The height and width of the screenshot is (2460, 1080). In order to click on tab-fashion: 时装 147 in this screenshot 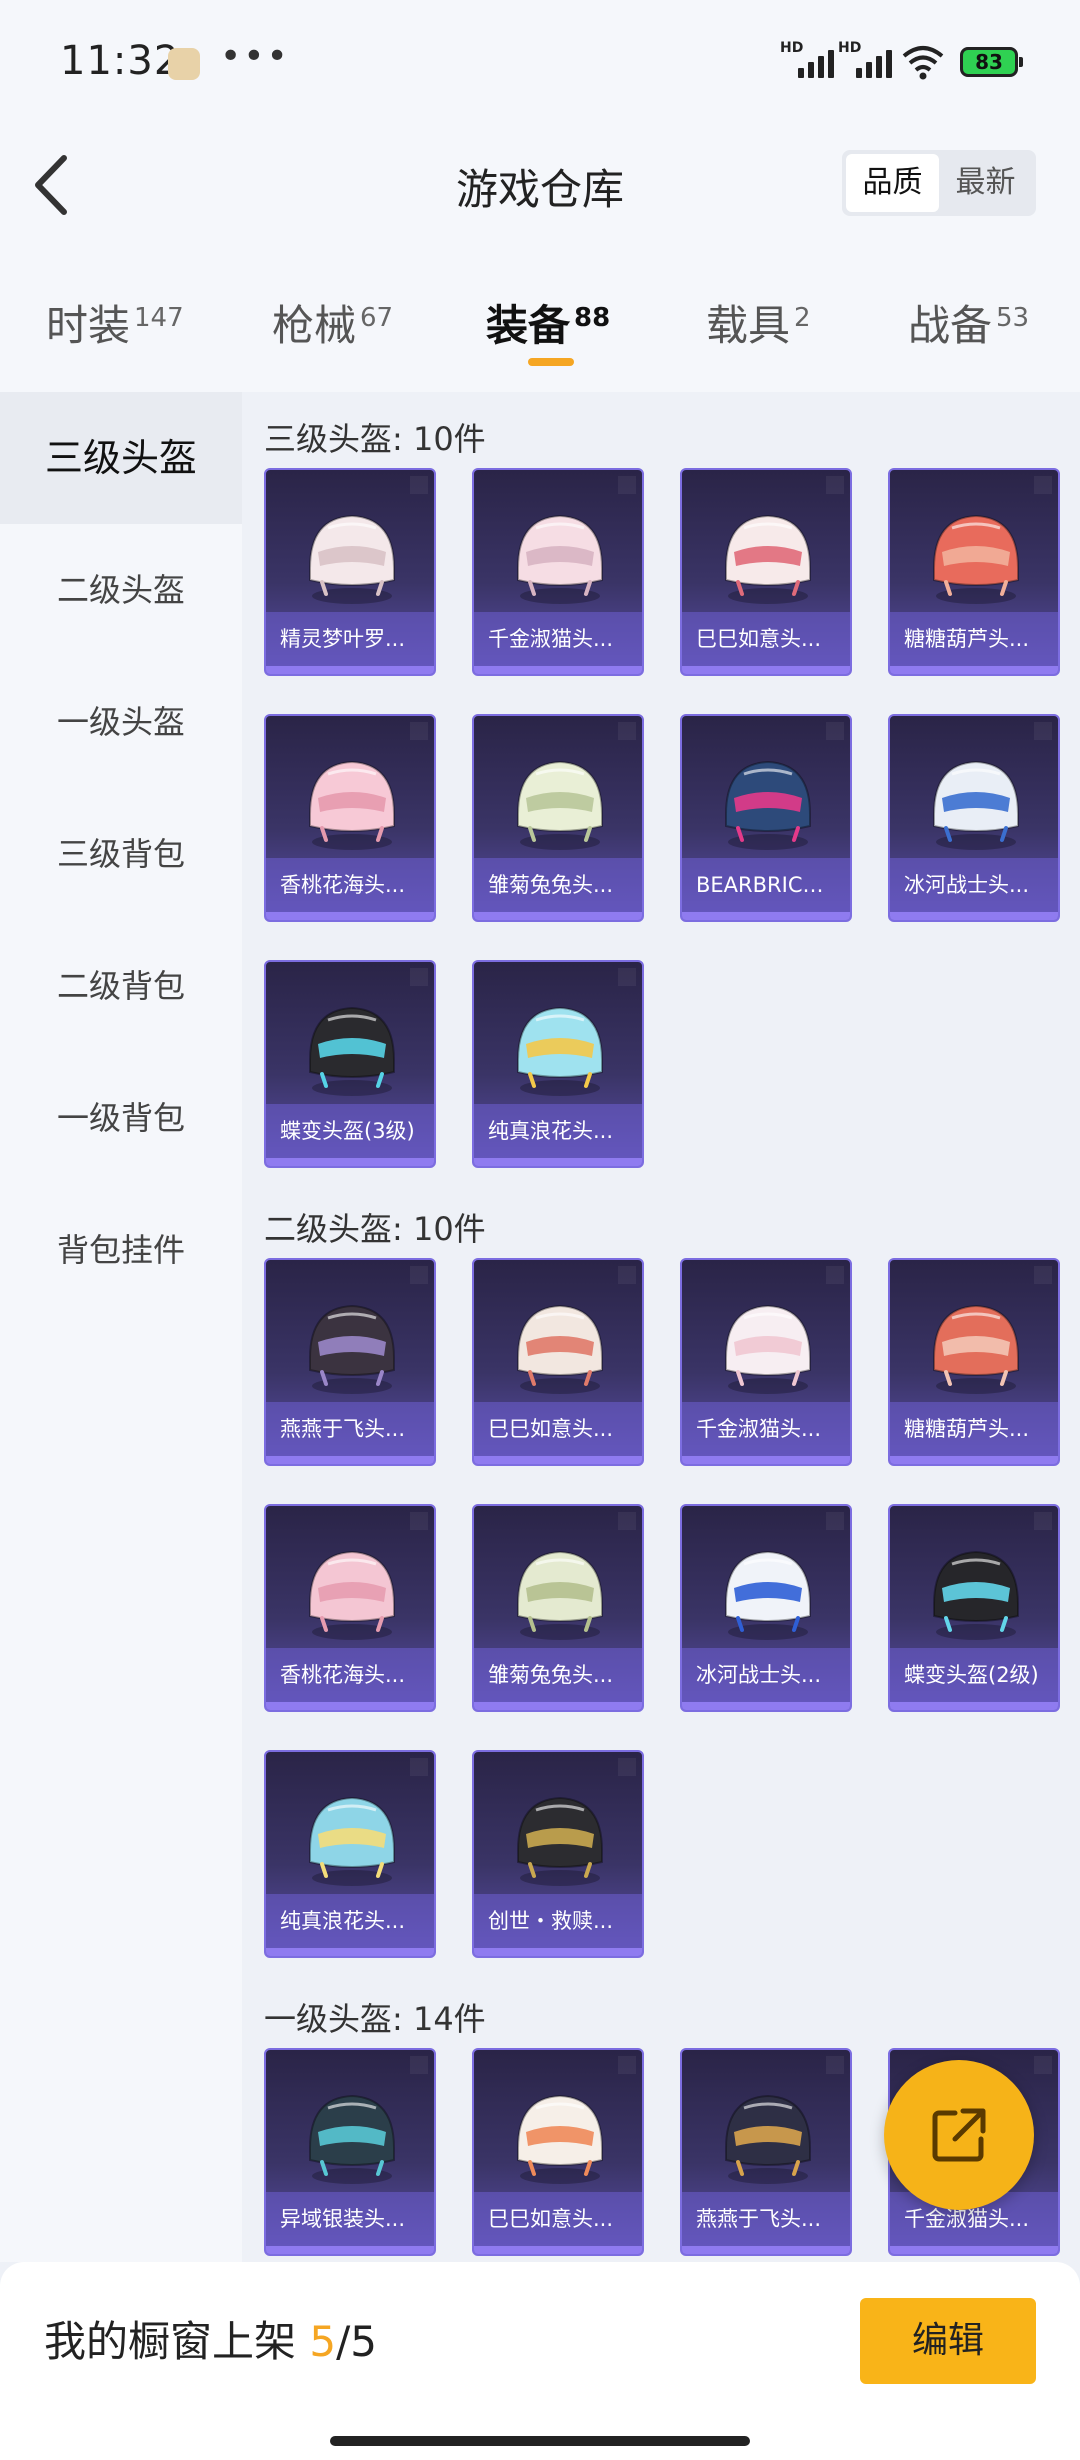, I will do `click(115, 322)`.